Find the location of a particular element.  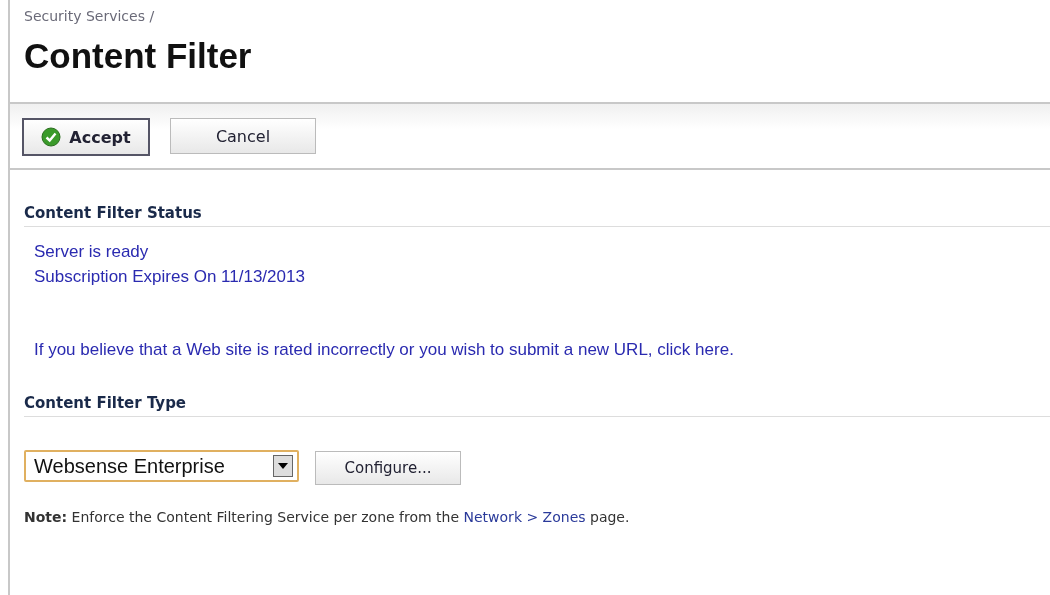

network-zones-link: Network > Zones is located at coordinates (524, 517).